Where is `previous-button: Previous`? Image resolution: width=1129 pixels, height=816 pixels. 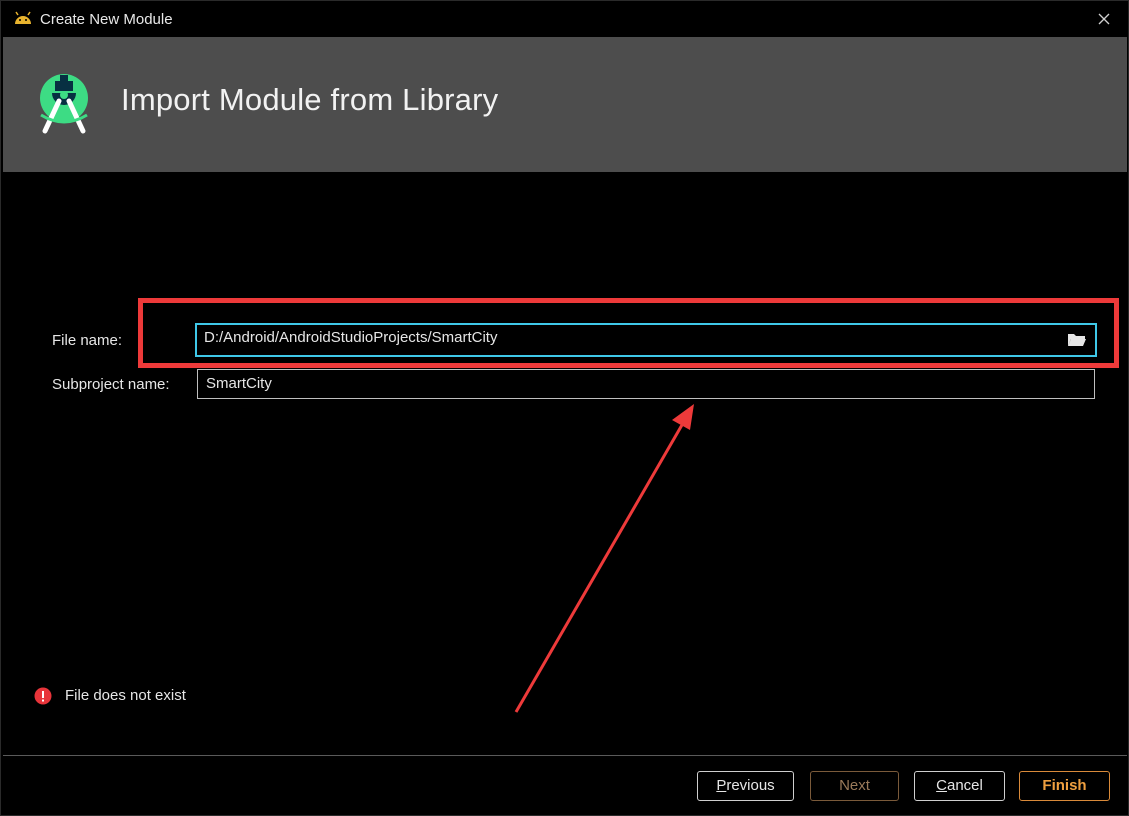 previous-button: Previous is located at coordinates (745, 786).